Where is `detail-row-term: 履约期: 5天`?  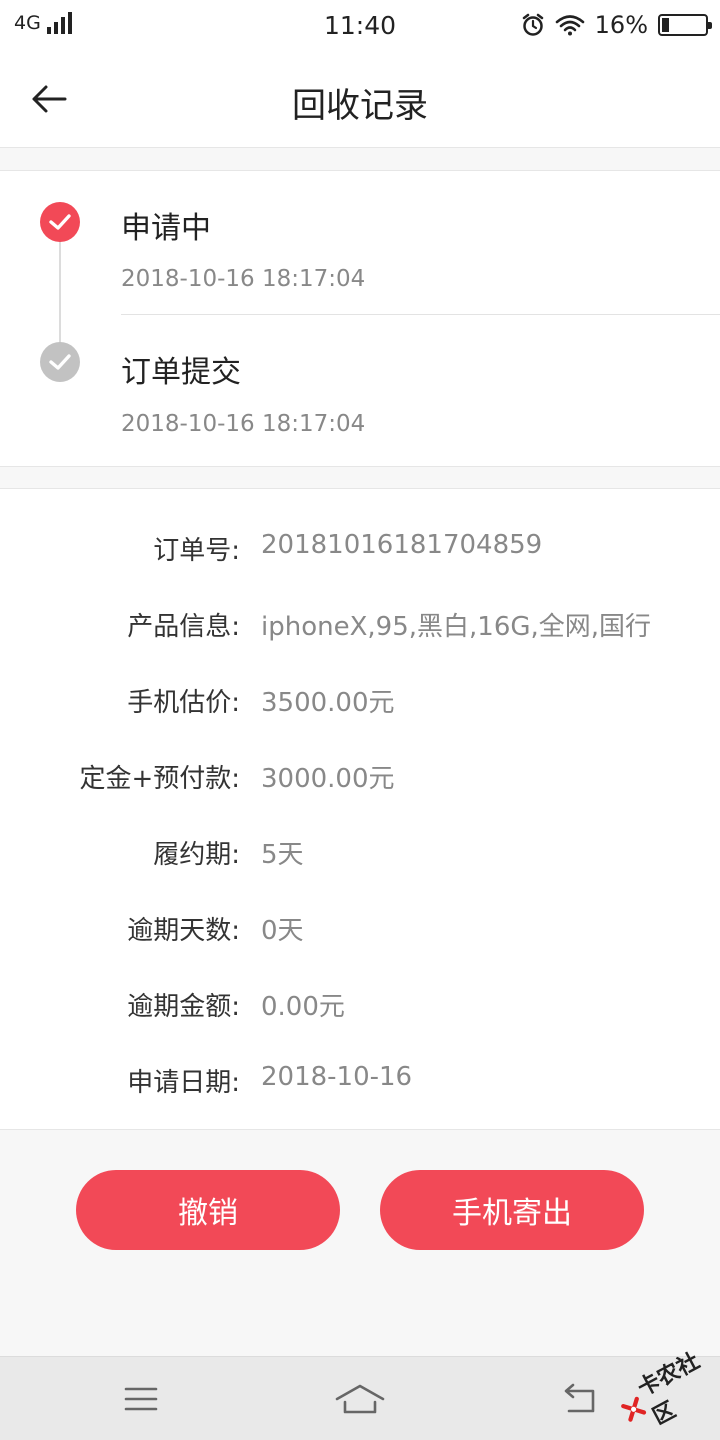 detail-row-term: 履约期: 5天 is located at coordinates (360, 854).